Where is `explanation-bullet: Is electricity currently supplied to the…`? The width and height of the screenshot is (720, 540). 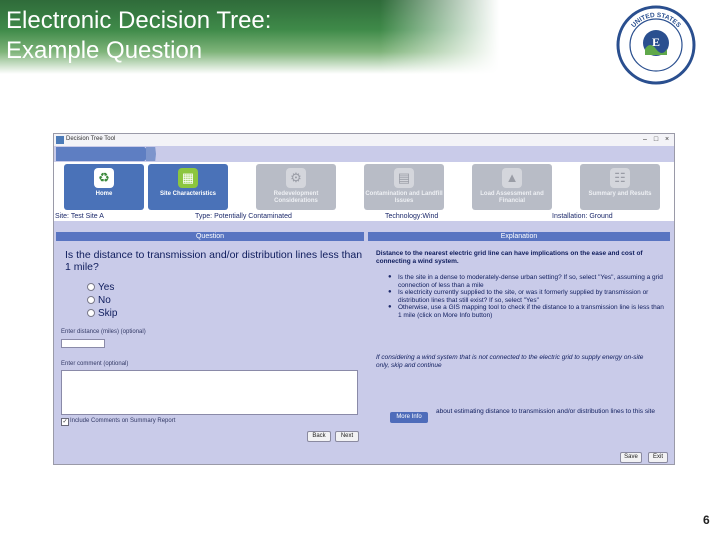
explanation-bullet: Is electricity currently supplied to the… is located at coordinates (527, 296).